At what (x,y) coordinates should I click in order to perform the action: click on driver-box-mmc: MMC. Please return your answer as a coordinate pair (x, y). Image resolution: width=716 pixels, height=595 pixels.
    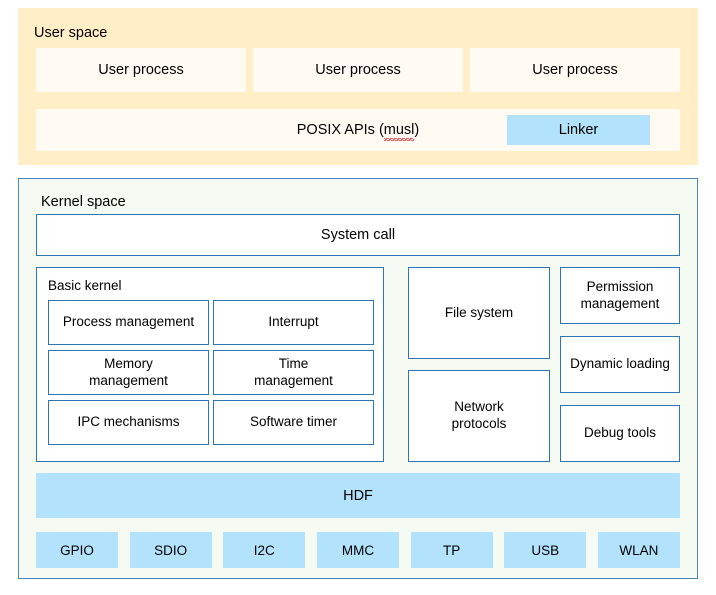
    Looking at the image, I should click on (357, 550).